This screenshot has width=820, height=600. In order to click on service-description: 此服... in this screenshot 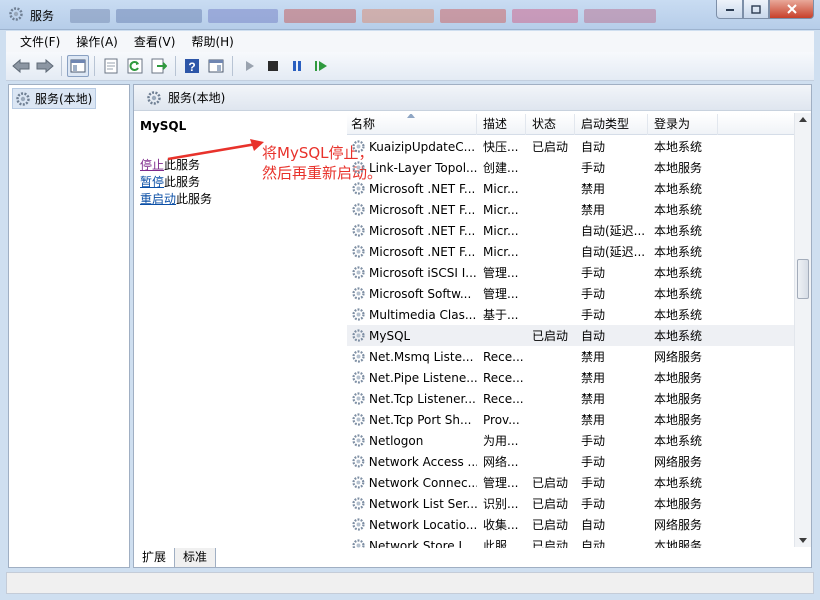, I will do `click(501, 543)`.